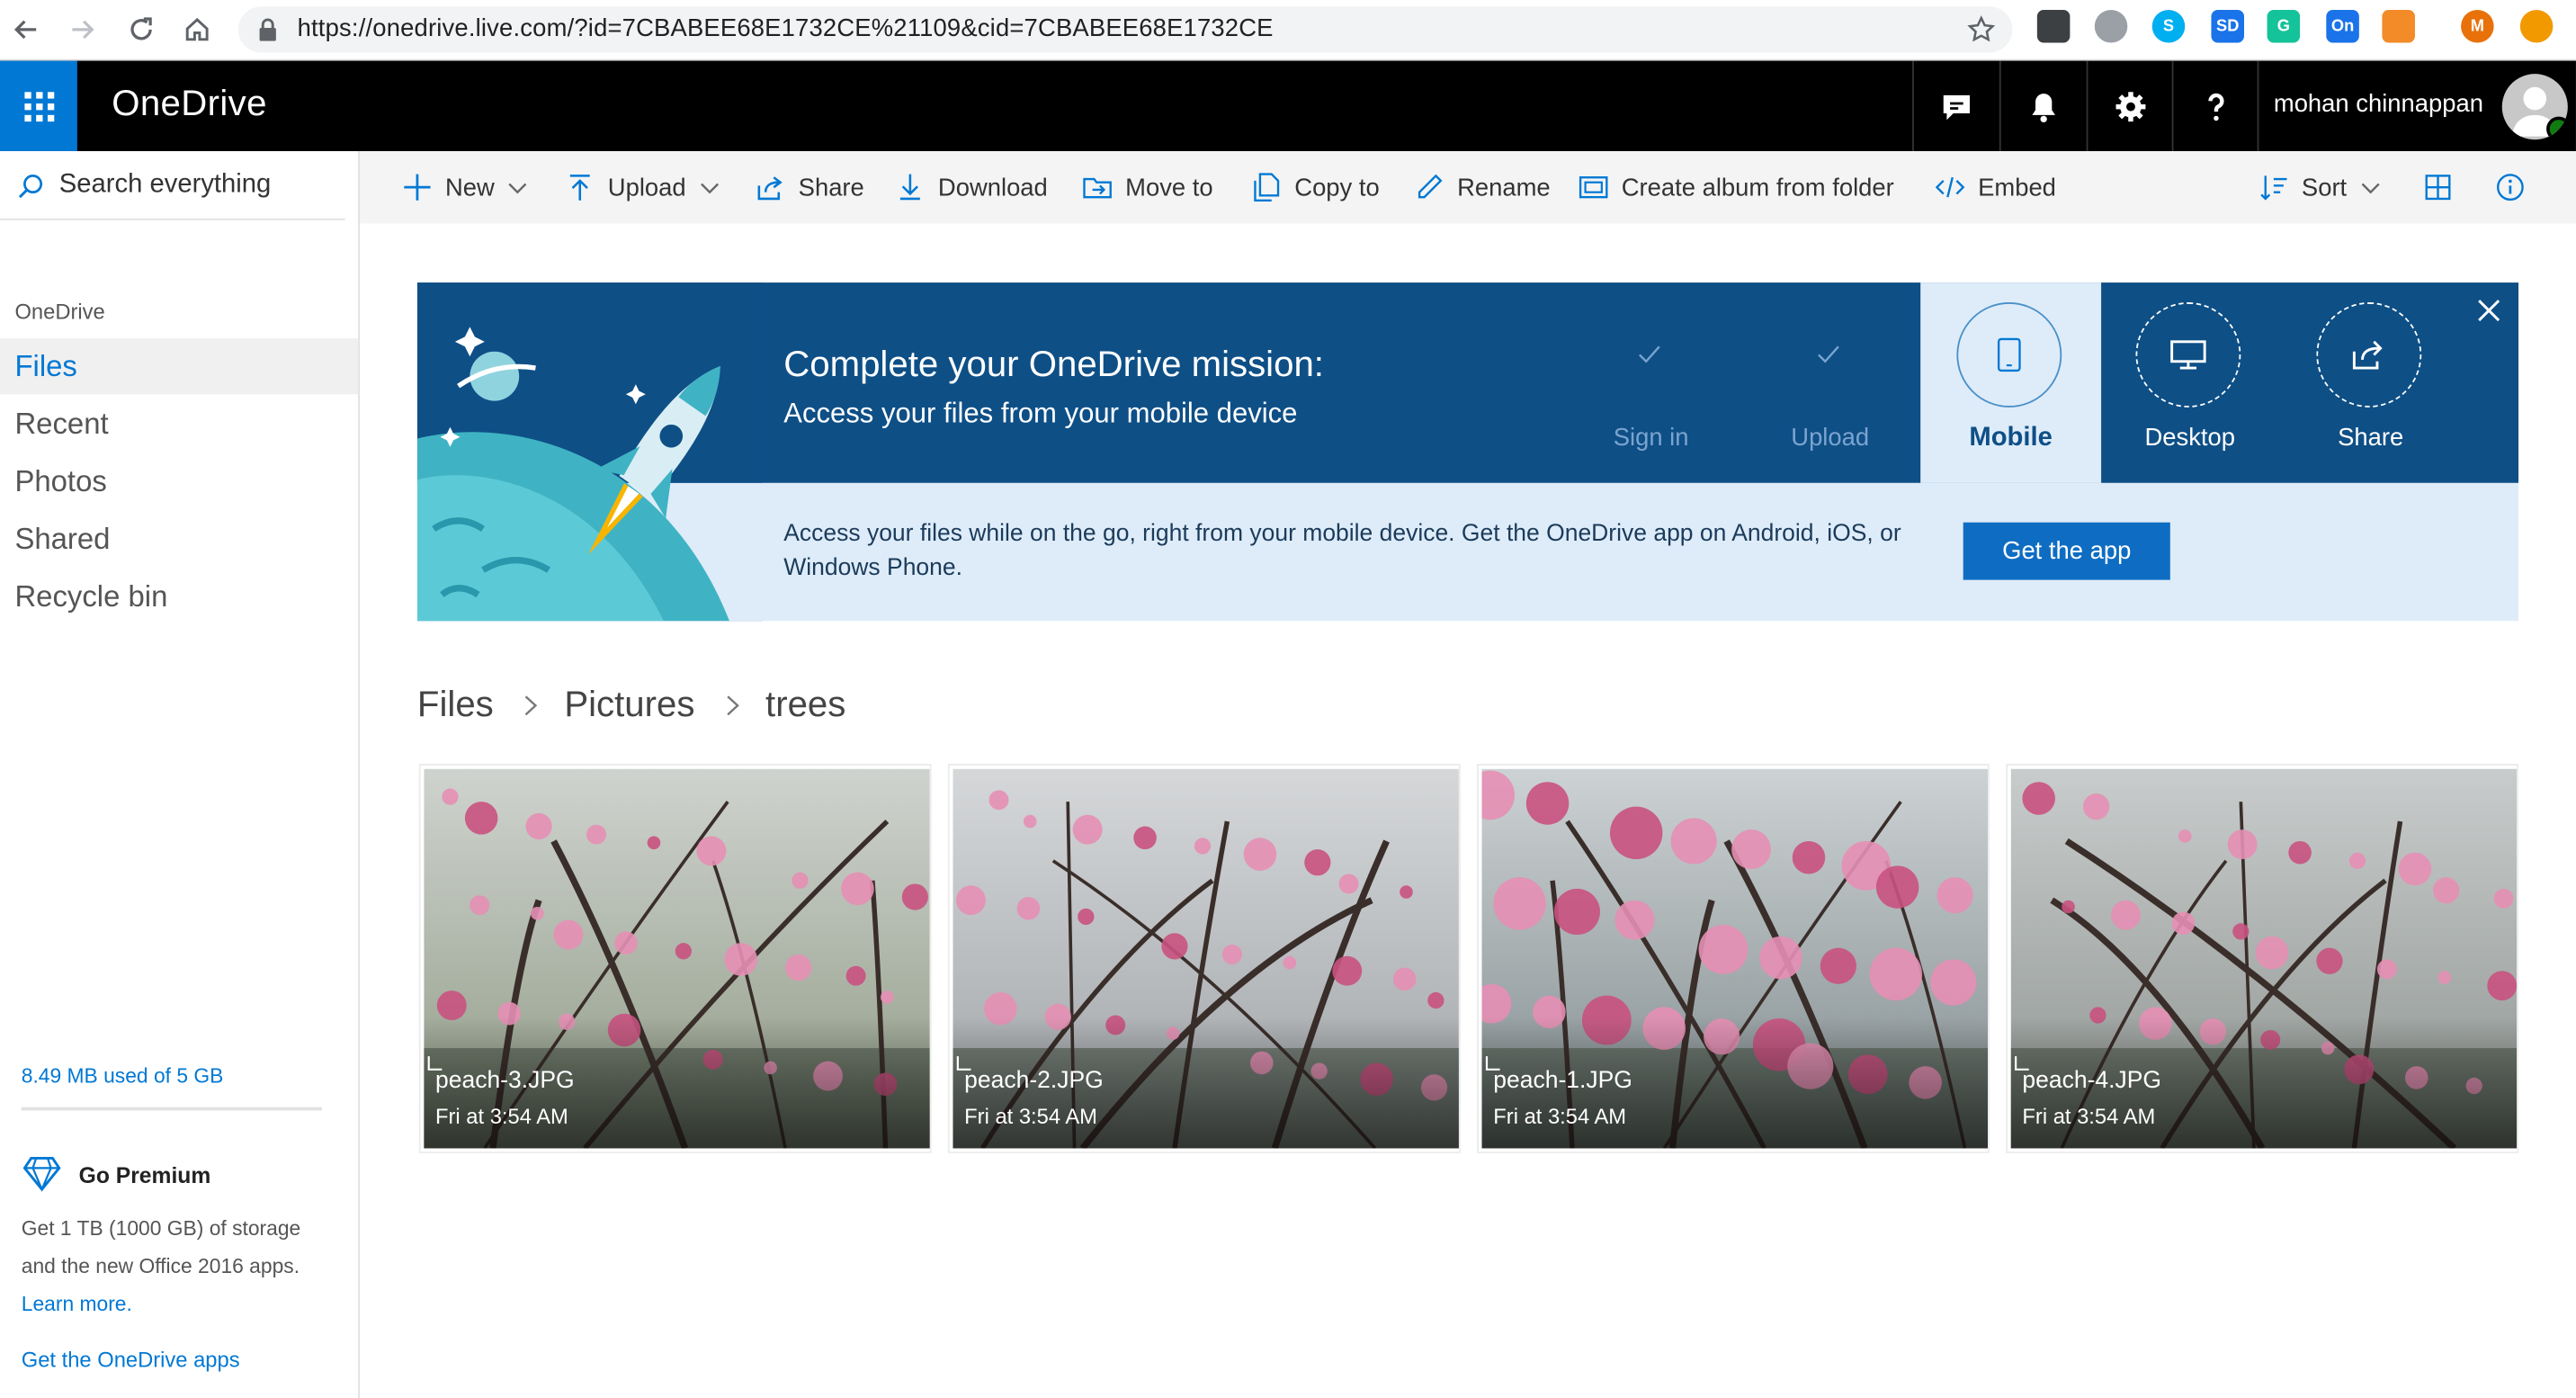  I want to click on orange-grid-icon, so click(2398, 26).